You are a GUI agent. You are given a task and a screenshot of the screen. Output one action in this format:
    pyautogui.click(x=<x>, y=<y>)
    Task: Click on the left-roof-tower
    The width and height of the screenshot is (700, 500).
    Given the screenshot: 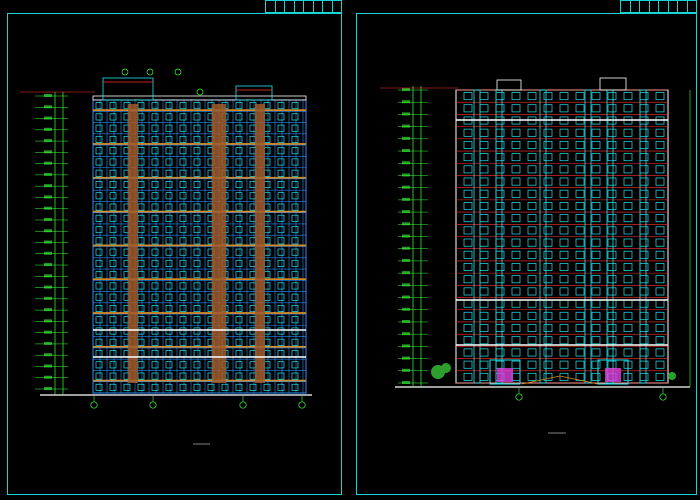 What is the action you would take?
    pyautogui.click(x=128, y=89)
    